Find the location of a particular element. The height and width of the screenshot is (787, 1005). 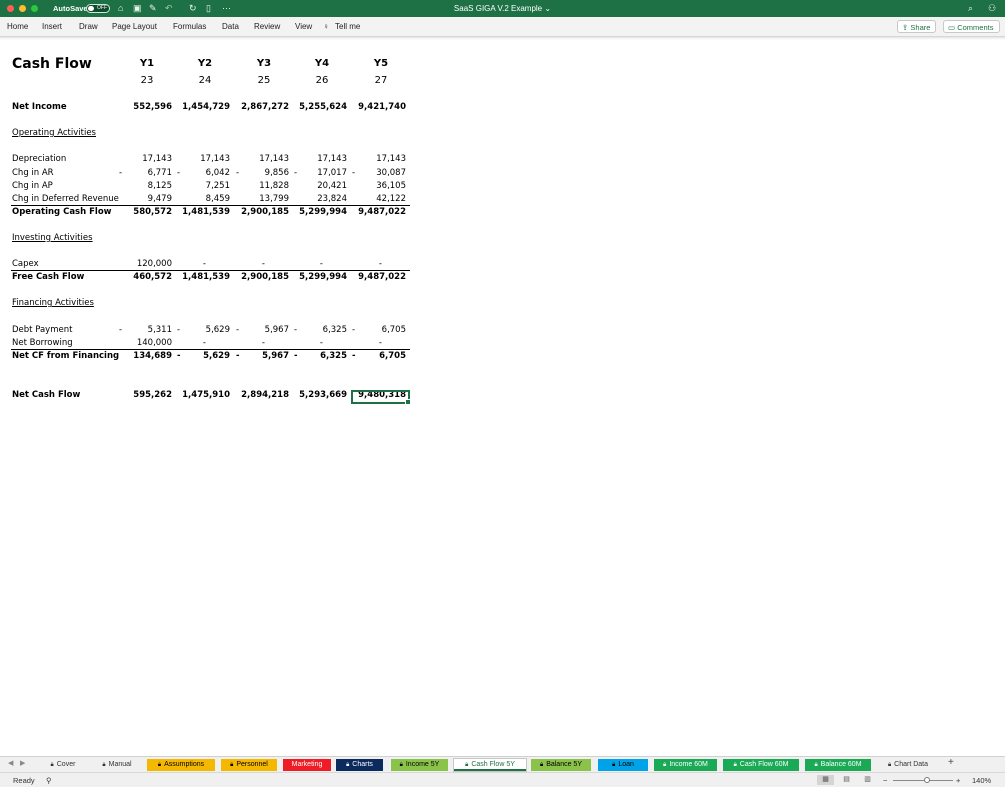

cell-free-cash-flow-y3: 2,900,185 is located at coordinates (259, 277).